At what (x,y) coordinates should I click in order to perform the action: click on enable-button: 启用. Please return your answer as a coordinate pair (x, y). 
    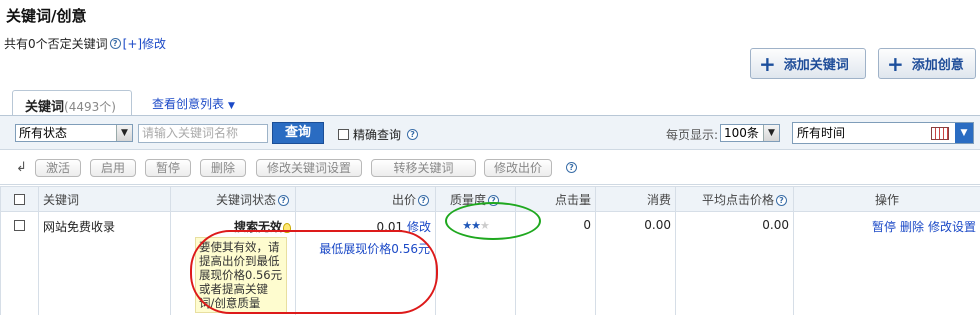
    Looking at the image, I should click on (113, 168).